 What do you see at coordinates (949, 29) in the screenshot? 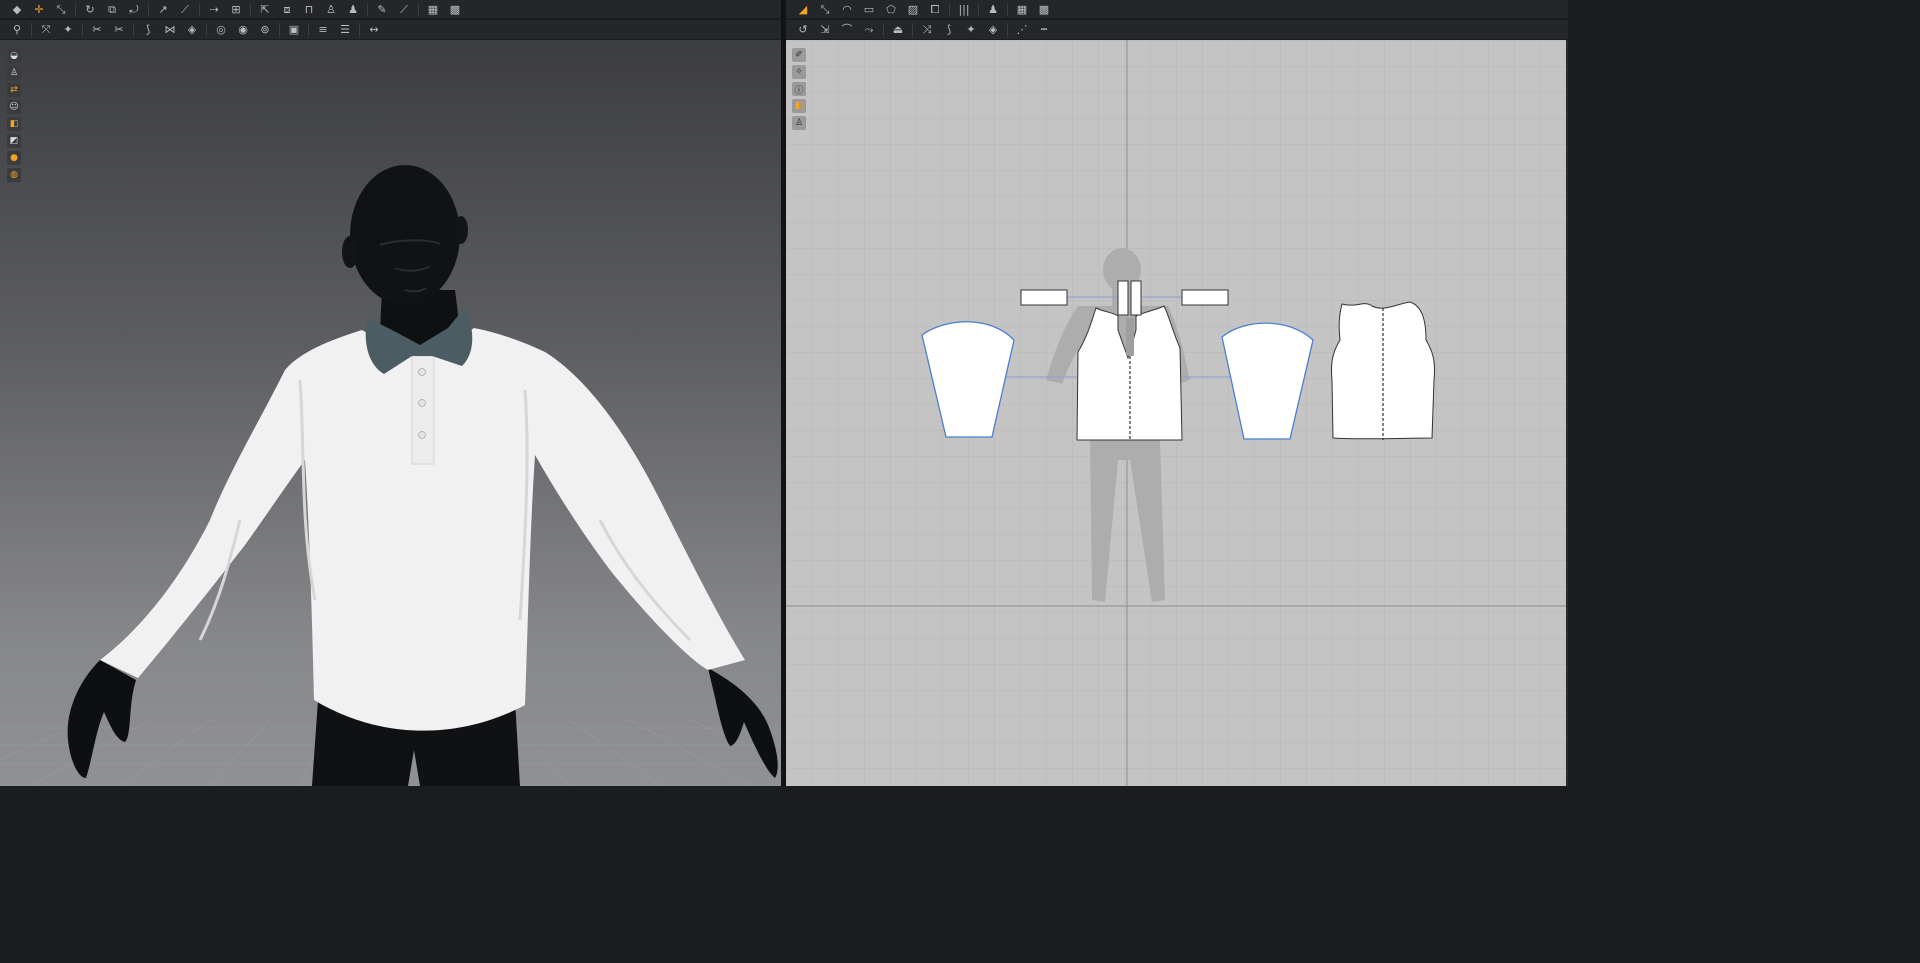
I see `seam-2d-icon: ⟆` at bounding box center [949, 29].